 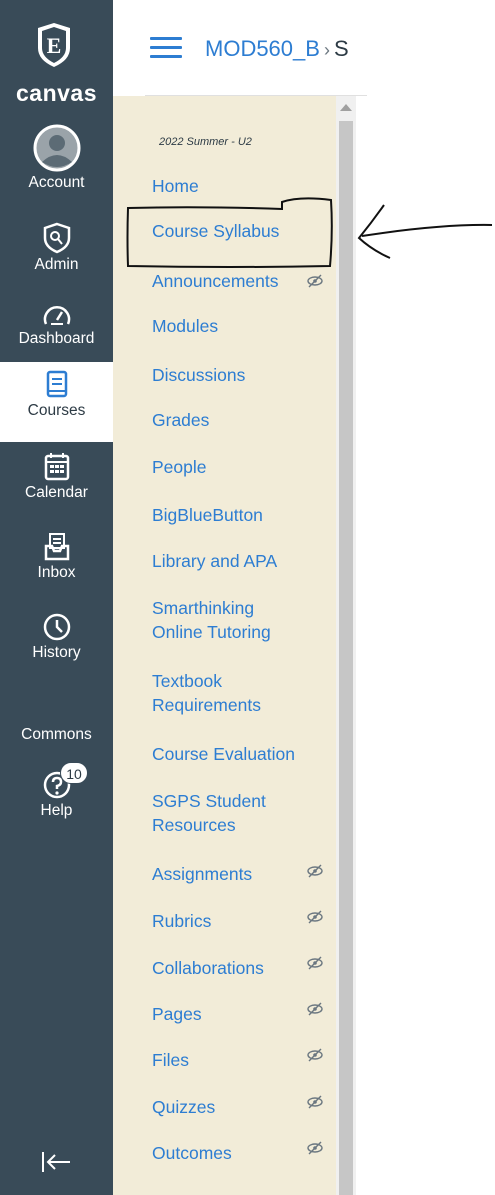 I want to click on global-nav-dashboard: Dashboard, so click(x=56, y=325).